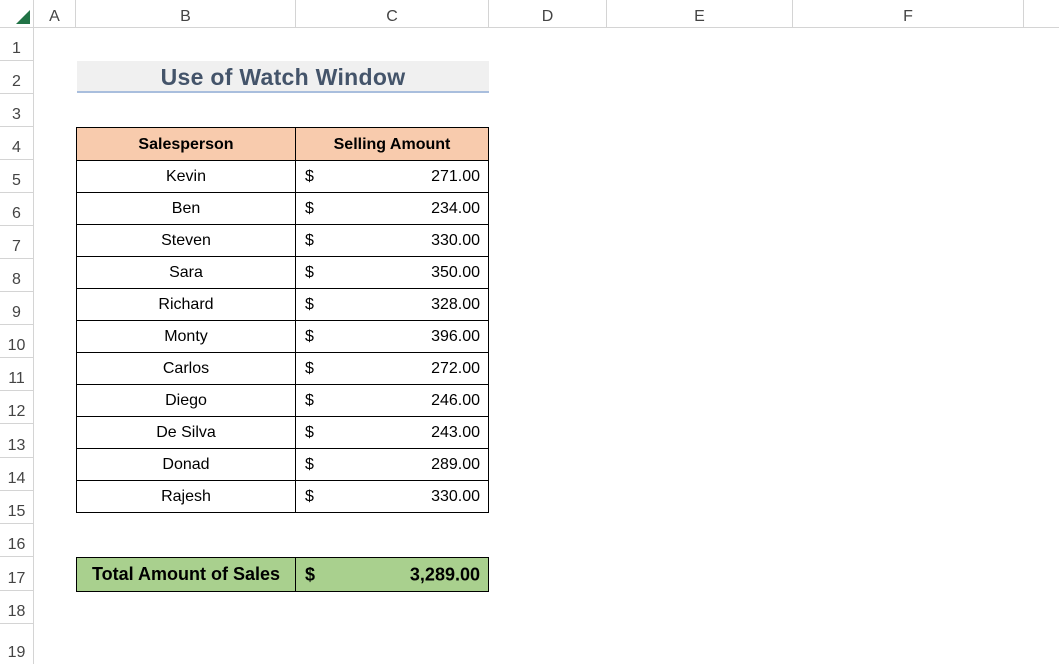 The height and width of the screenshot is (664, 1059). Describe the element at coordinates (310, 574) in the screenshot. I see `total-currency-symbol: $` at that location.